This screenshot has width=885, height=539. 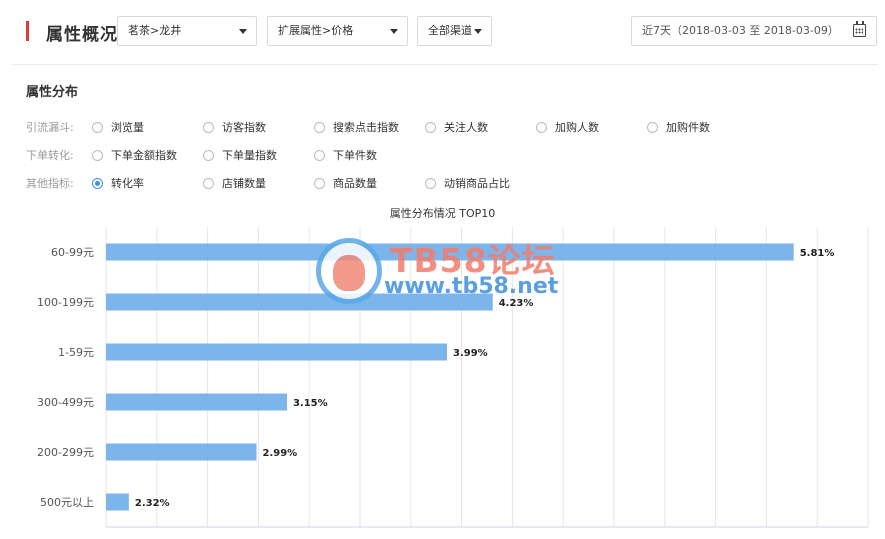 I want to click on metric-radio-option: 下单件数, so click(x=345, y=155).